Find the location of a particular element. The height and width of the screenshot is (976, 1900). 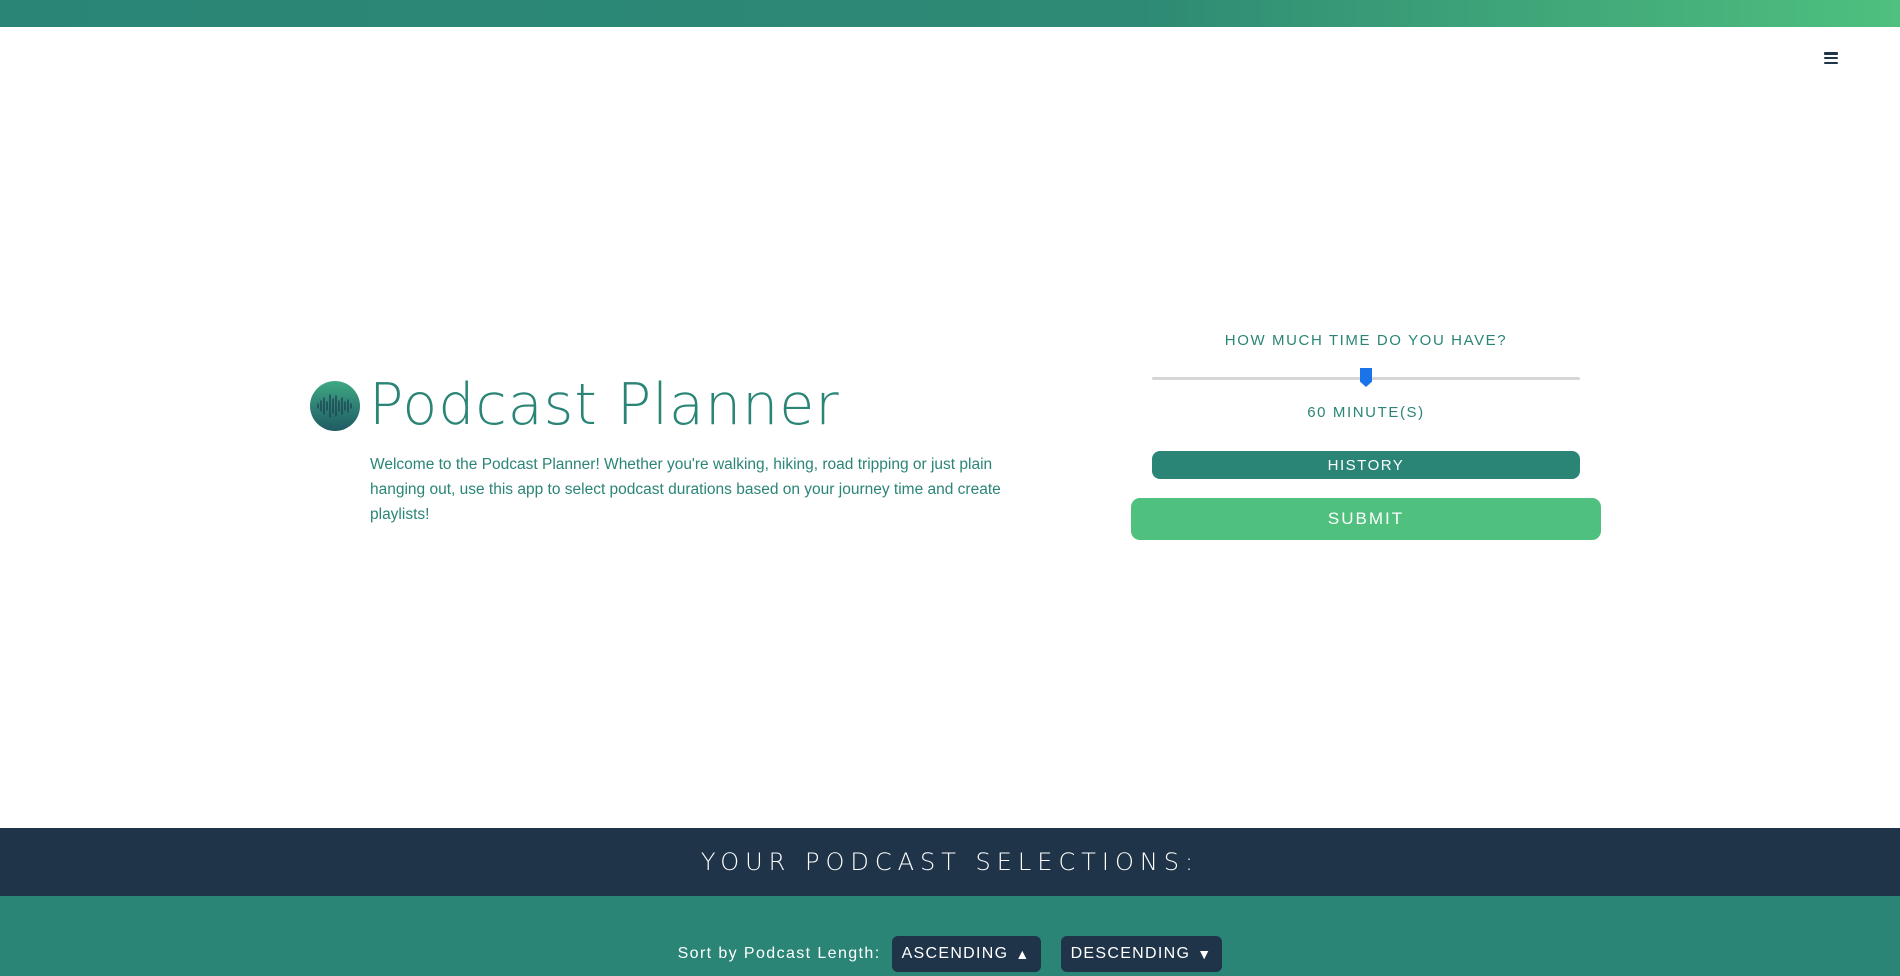

soundwave-icon is located at coordinates (335, 405).